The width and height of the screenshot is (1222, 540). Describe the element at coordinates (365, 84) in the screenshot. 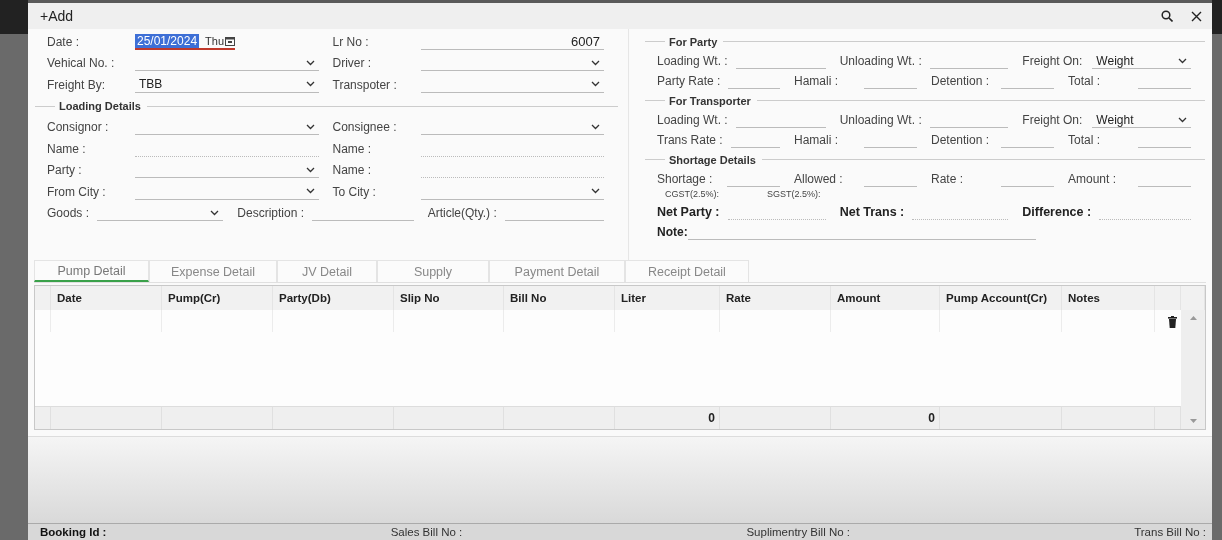

I see `field-label: Transpoter :` at that location.